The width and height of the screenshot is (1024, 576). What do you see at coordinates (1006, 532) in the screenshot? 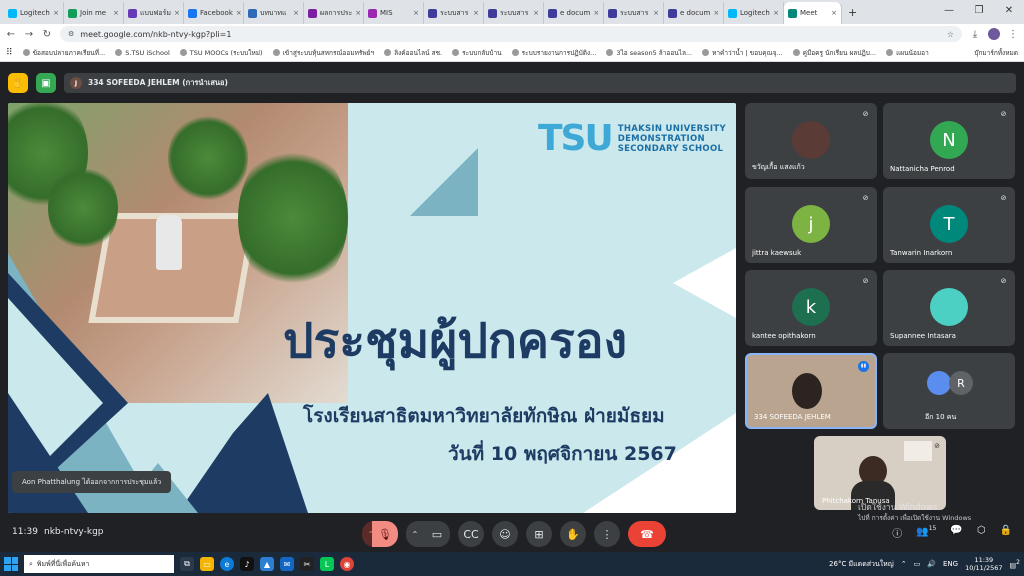
I see `host-controls-icon: 🔒` at bounding box center [1006, 532].